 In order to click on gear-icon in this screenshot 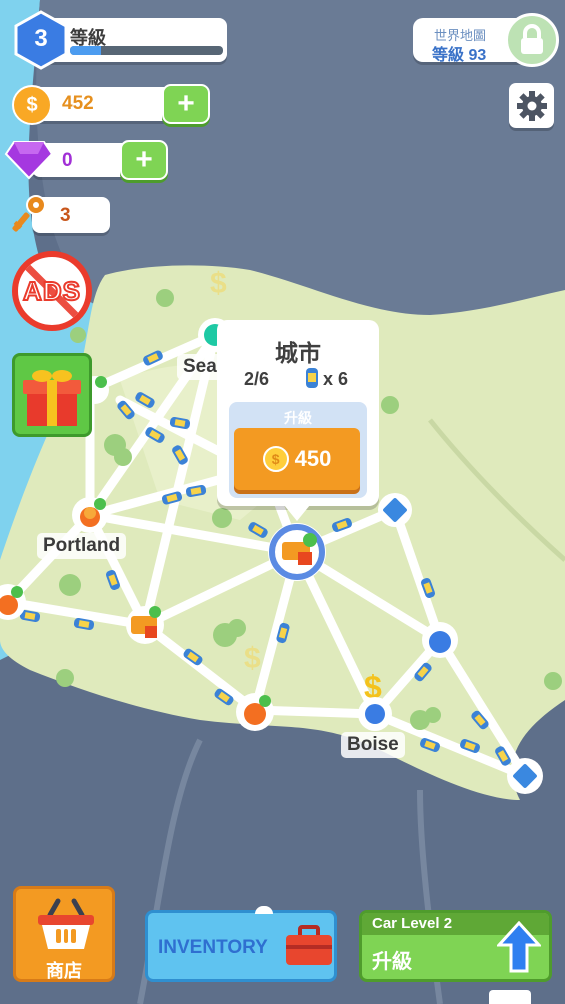, I will do `click(531, 105)`.